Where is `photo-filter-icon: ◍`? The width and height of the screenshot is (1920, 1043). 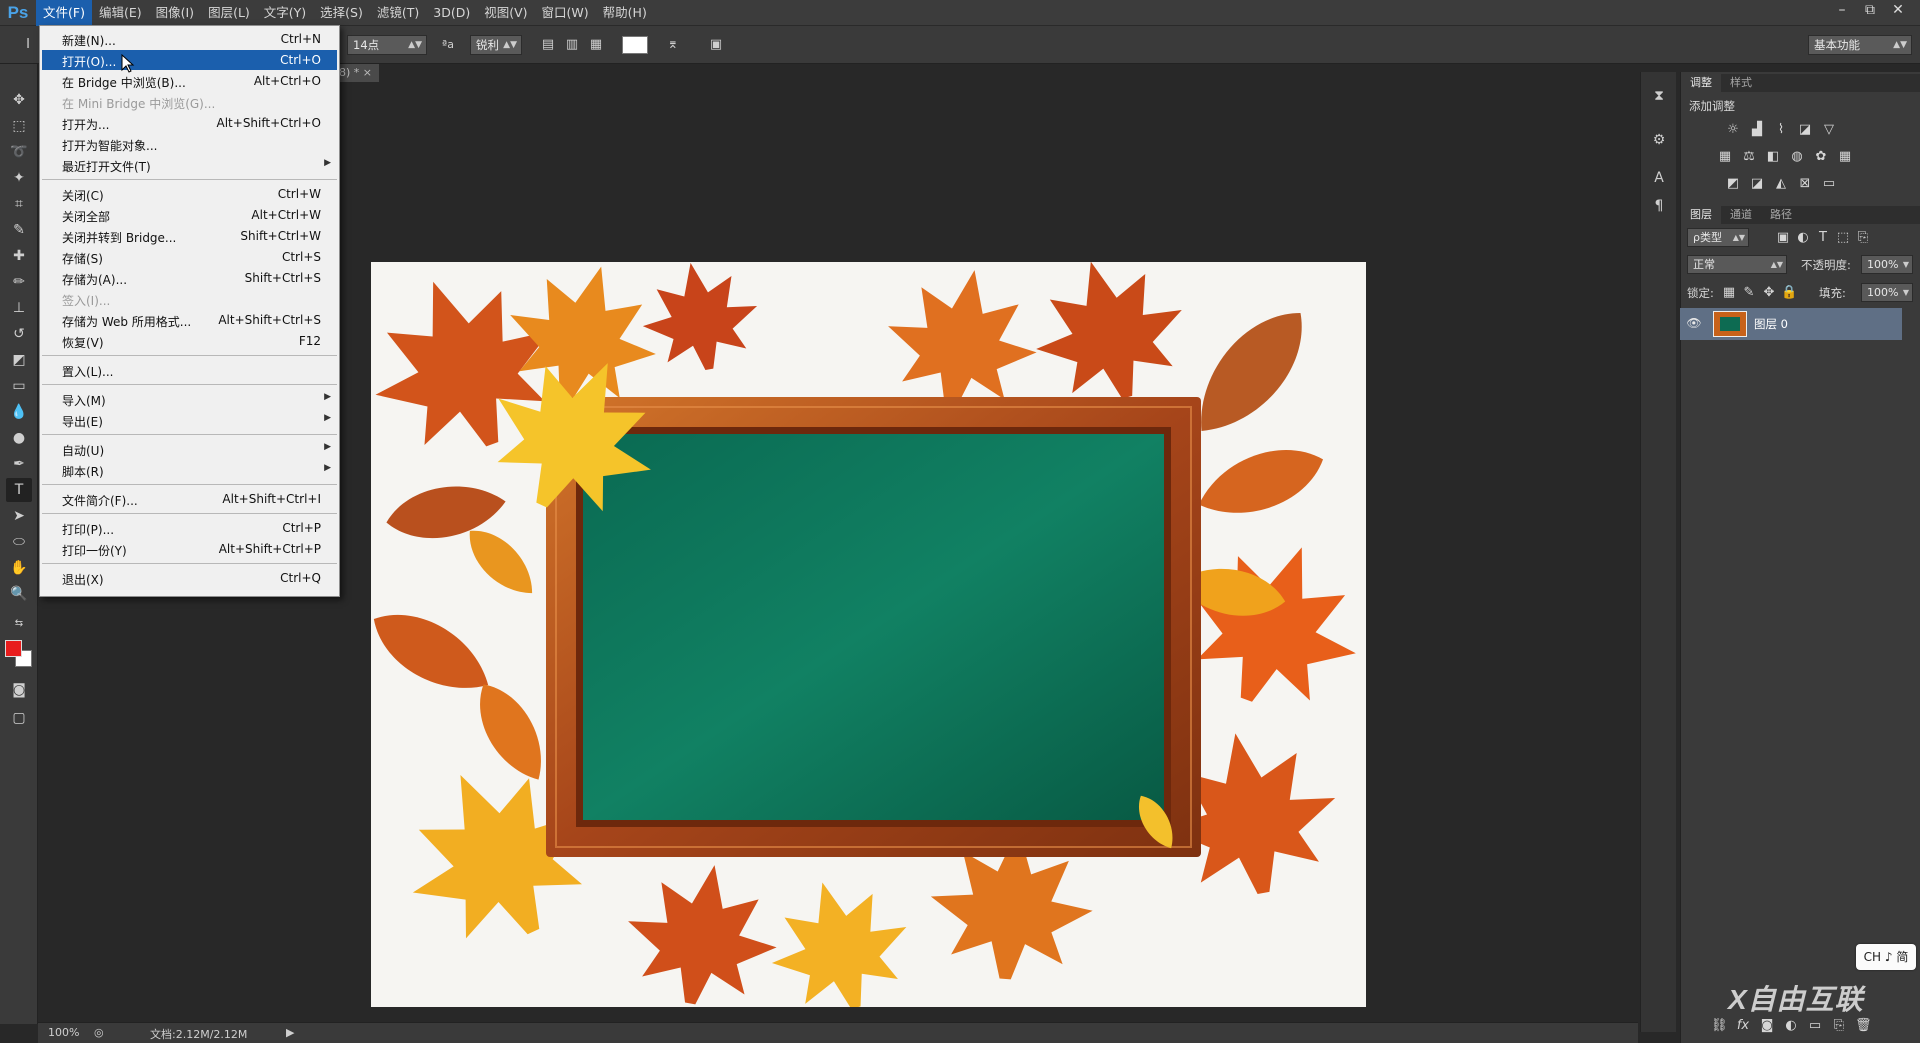 photo-filter-icon: ◍ is located at coordinates (1797, 157).